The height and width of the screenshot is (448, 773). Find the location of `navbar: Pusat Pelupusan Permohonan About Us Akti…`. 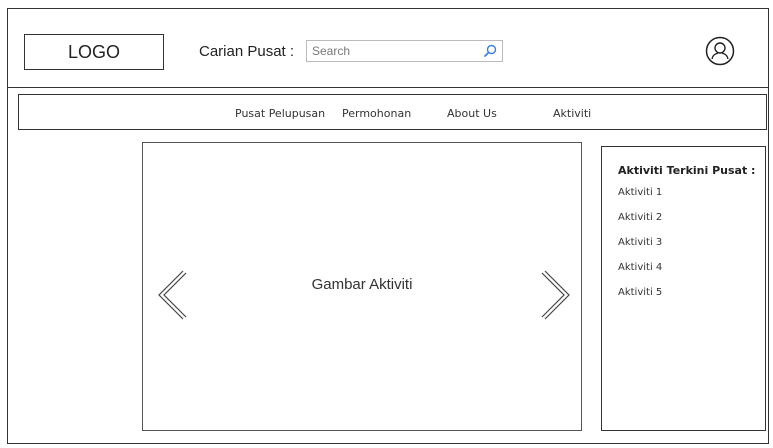

navbar: Pusat Pelupusan Permohonan About Us Akti… is located at coordinates (392, 112).